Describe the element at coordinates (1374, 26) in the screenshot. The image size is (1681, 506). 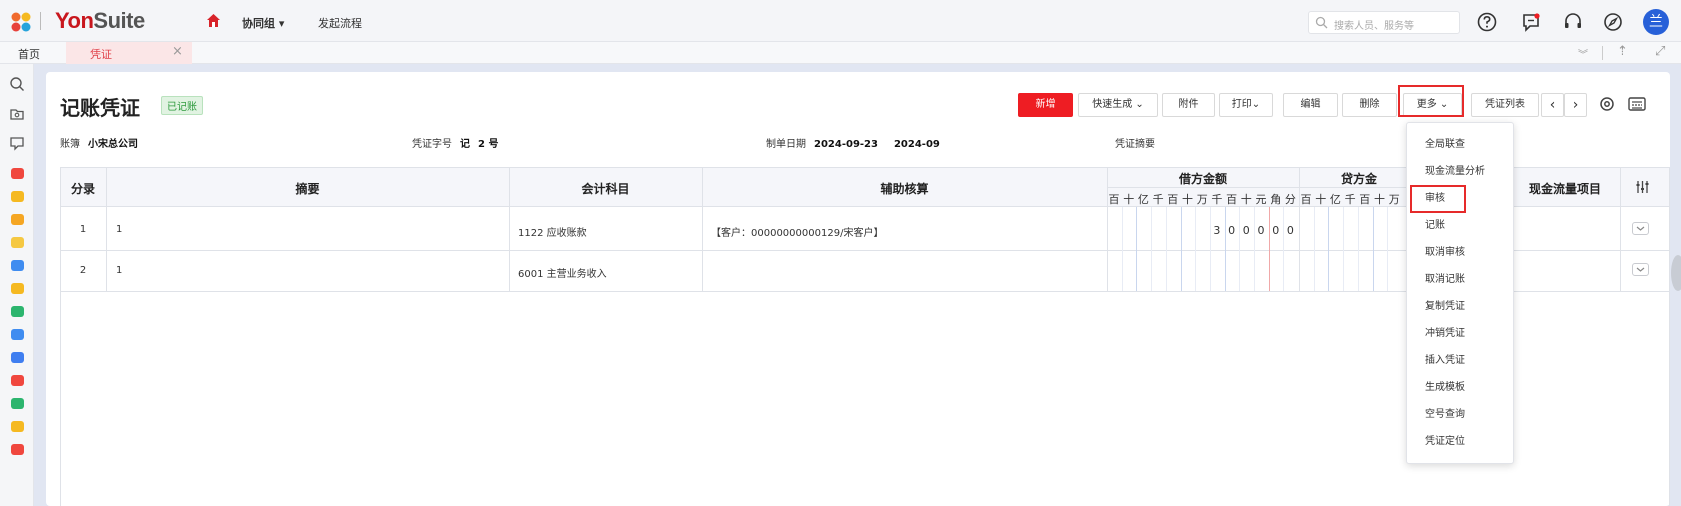
I see `search-placeholder: 搜索人员、服务等` at that location.